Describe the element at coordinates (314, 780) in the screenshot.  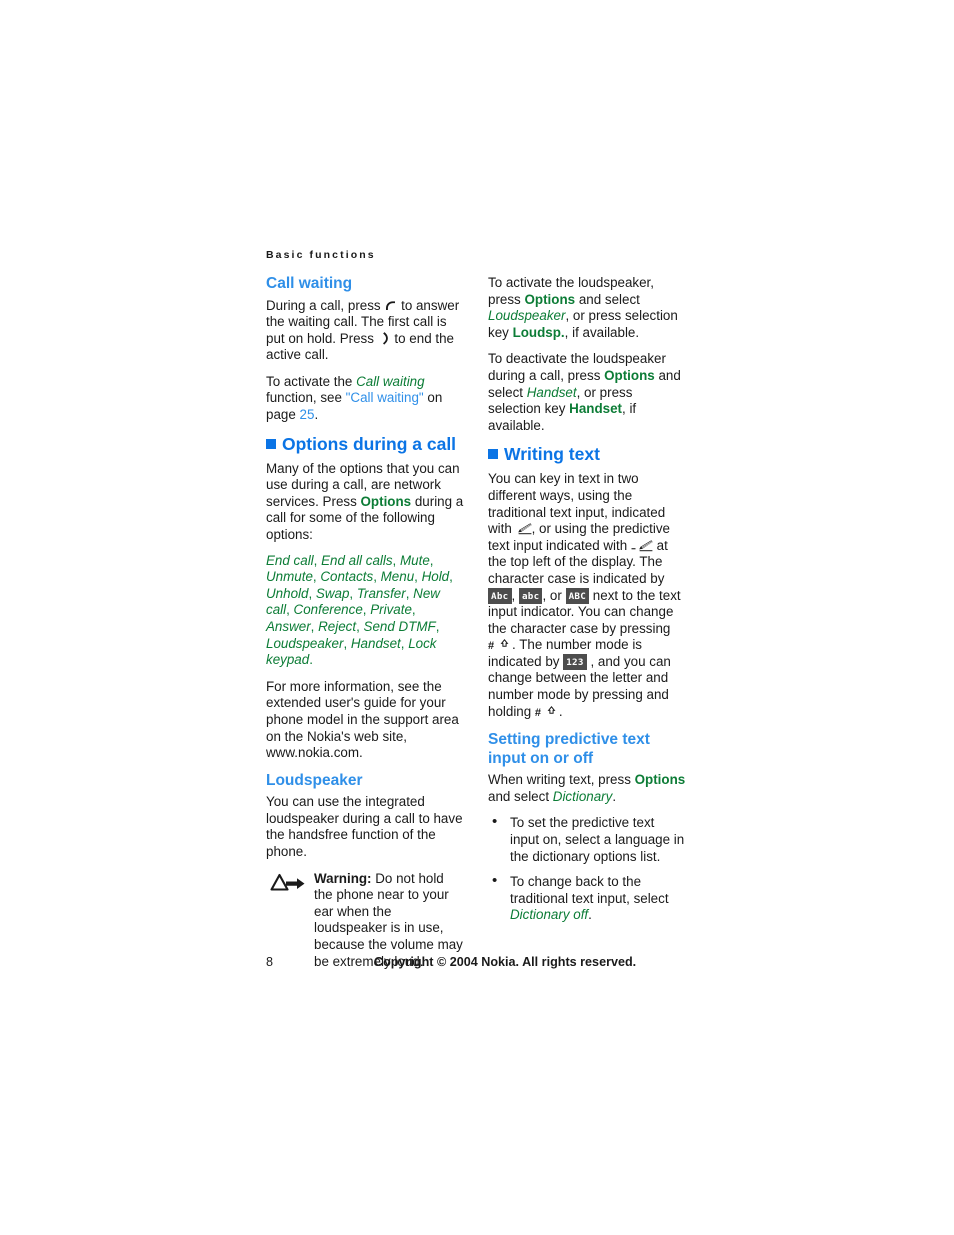
I see `heading-loudspeaker: Loudspeaker` at that location.